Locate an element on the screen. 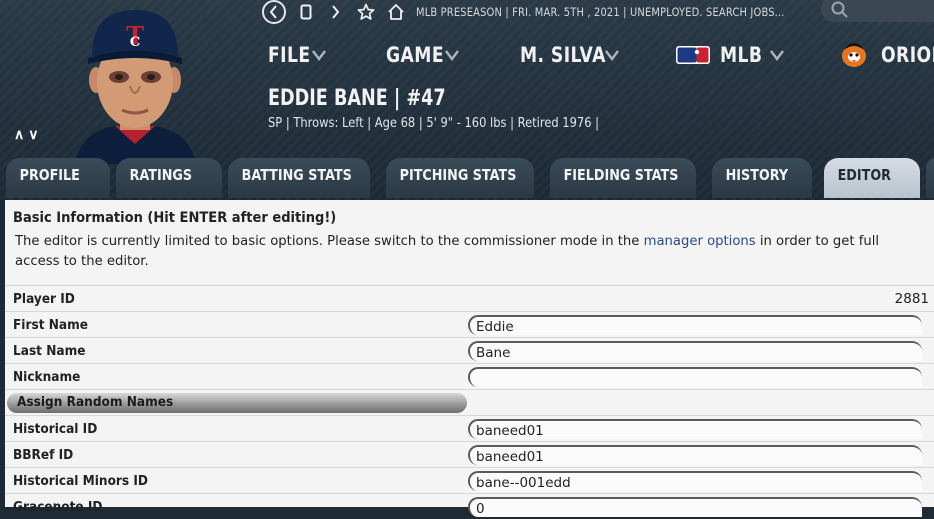 Image resolution: width=934 pixels, height=519 pixels. assign-random-names-button: Assign Random Names is located at coordinates (237, 403).